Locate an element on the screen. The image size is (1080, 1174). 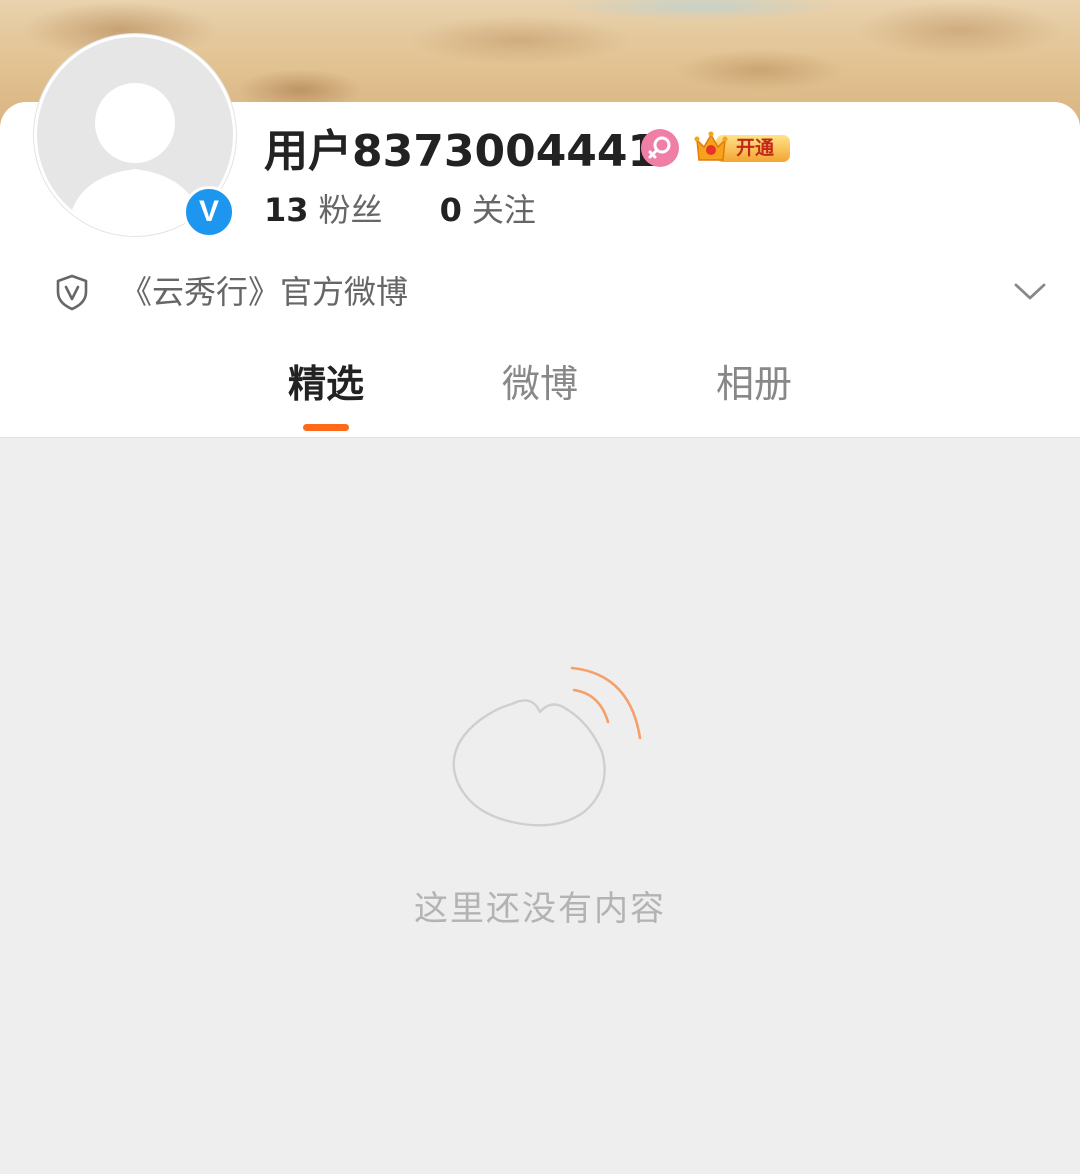
chevron-down-icon is located at coordinates (1030, 291).